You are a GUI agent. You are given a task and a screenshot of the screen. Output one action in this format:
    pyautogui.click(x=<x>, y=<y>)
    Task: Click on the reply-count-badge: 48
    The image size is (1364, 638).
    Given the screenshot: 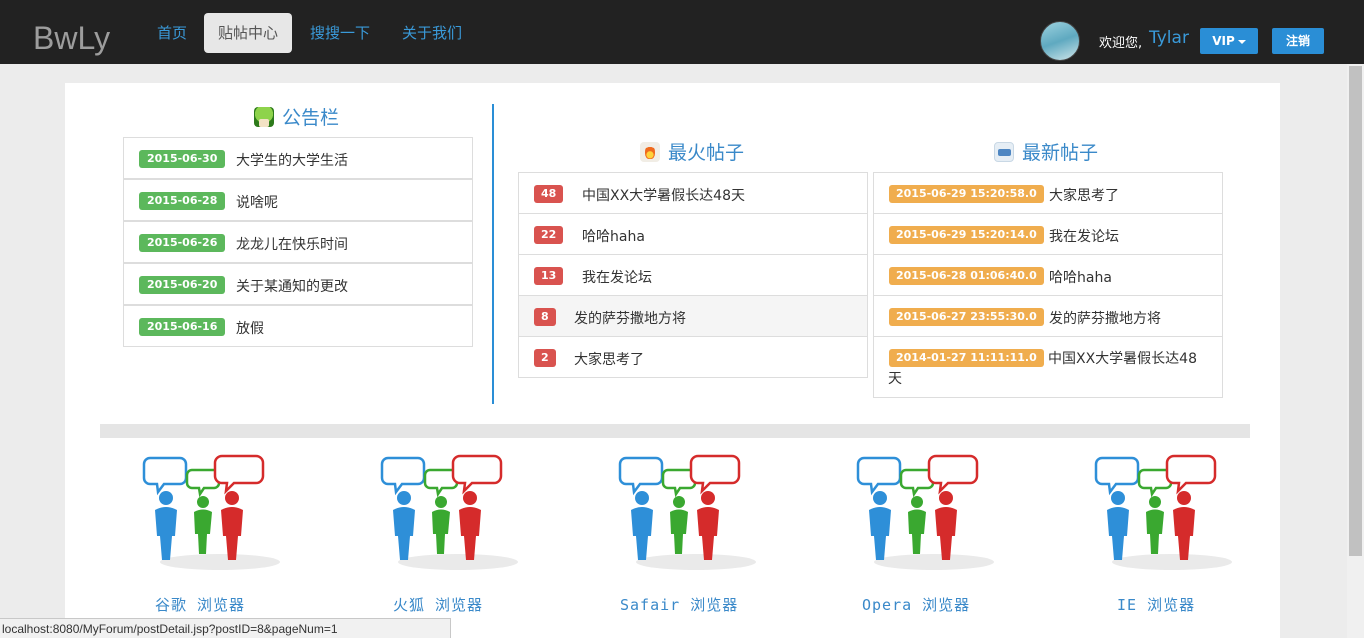 What is the action you would take?
    pyautogui.click(x=549, y=194)
    